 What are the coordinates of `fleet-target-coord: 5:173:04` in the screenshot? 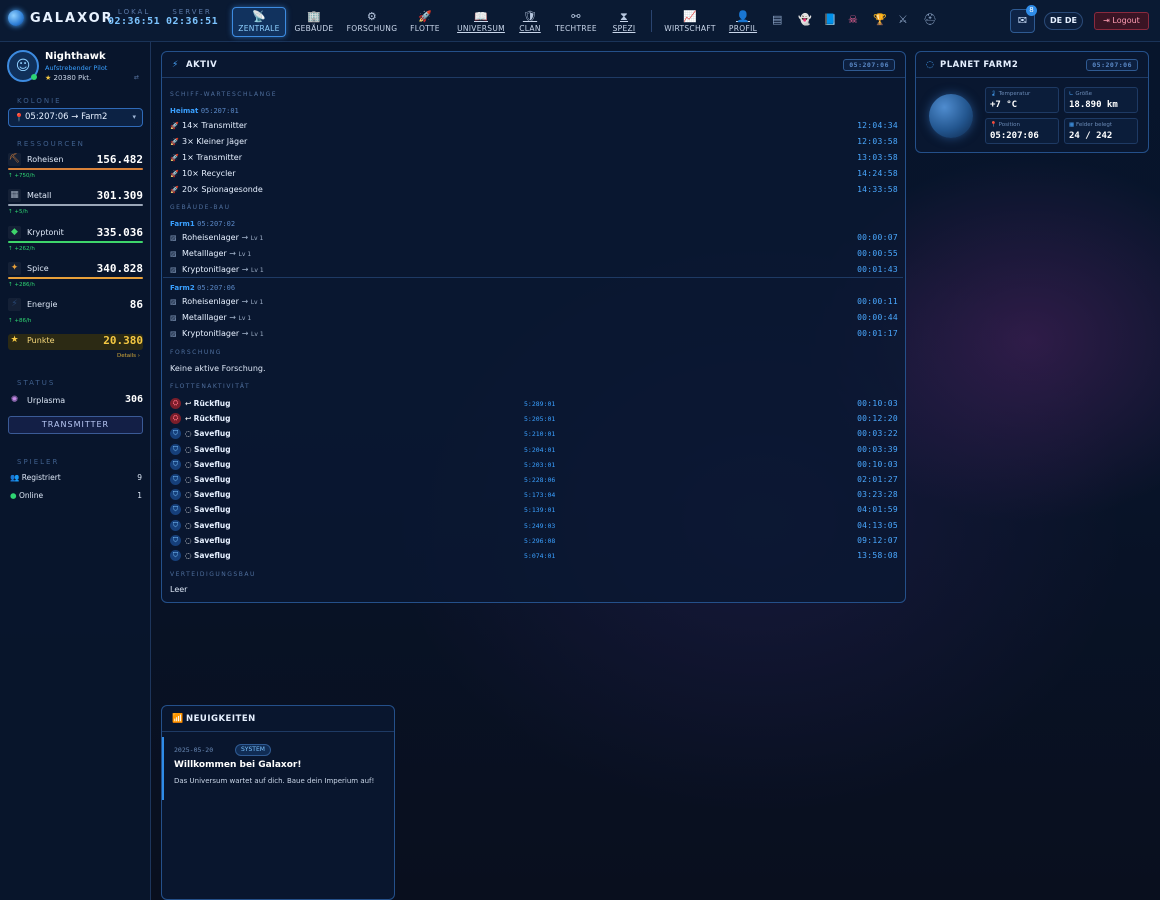 It's located at (539, 495).